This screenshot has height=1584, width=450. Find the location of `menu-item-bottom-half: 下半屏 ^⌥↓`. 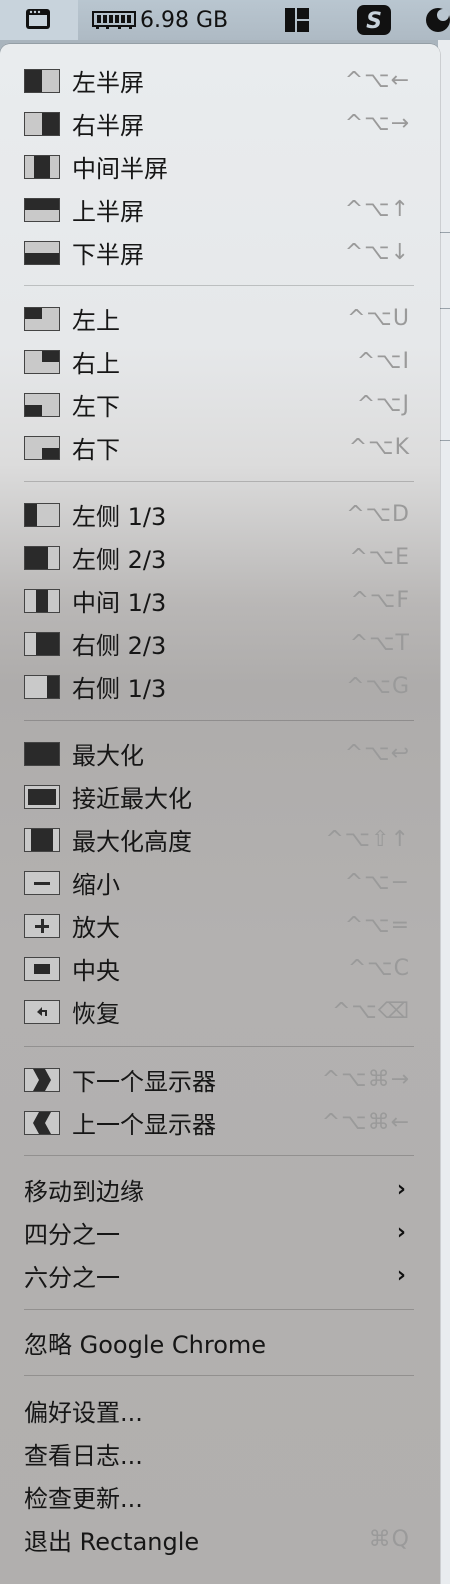

menu-item-bottom-half: 下半屏 ^⌥↓ is located at coordinates (220, 252).